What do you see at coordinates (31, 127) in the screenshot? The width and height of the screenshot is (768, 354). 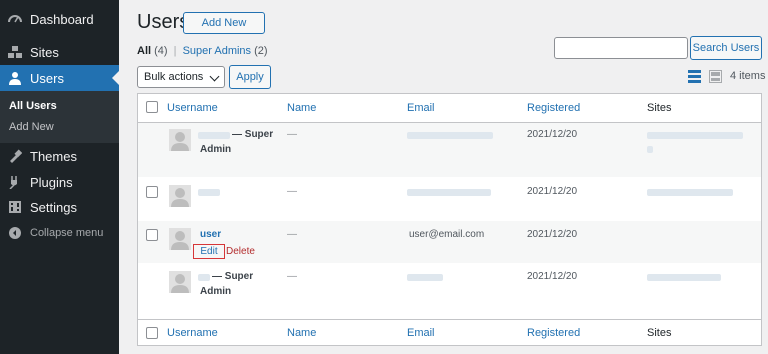 I see `submenu-add-new: Add New` at bounding box center [31, 127].